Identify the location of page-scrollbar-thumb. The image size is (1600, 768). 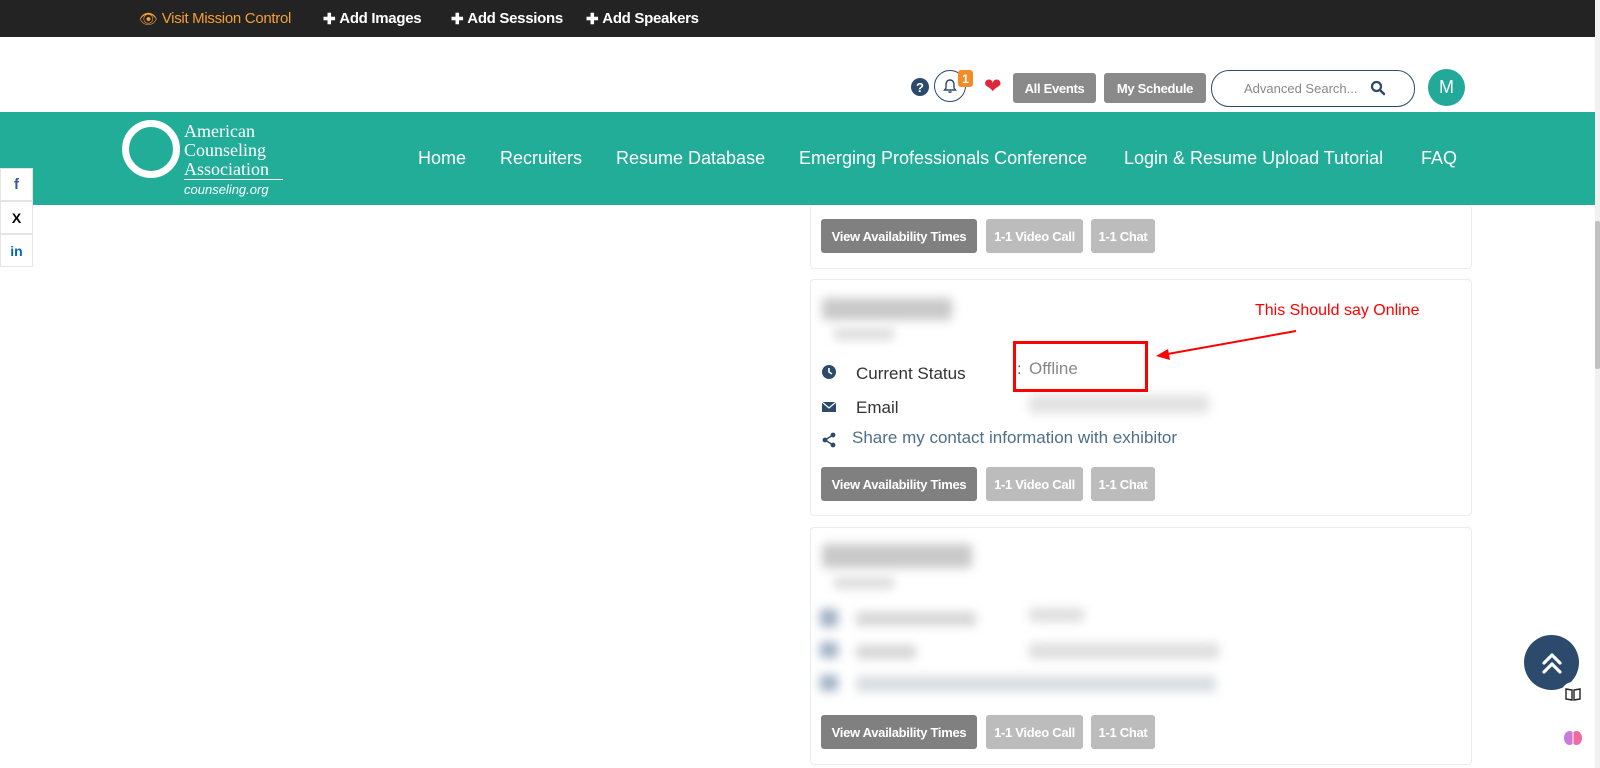
(1597, 295).